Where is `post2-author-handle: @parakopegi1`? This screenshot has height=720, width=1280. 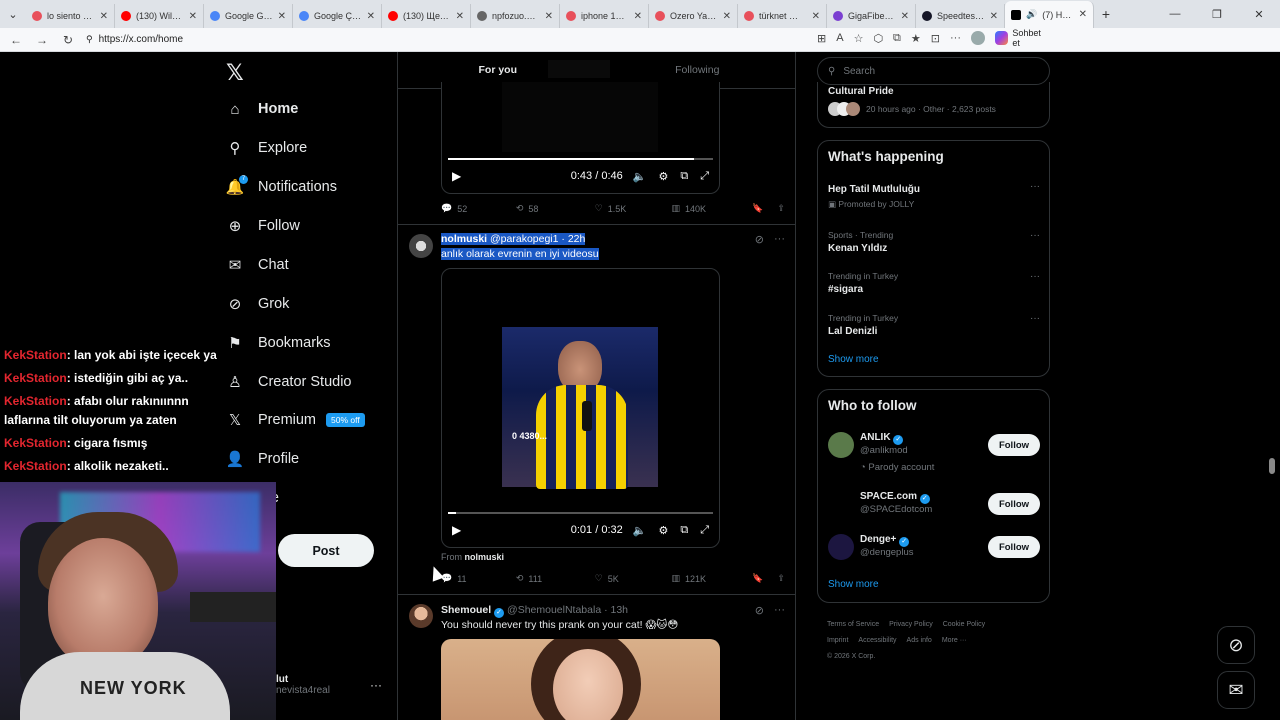 post2-author-handle: @parakopegi1 is located at coordinates (524, 239).